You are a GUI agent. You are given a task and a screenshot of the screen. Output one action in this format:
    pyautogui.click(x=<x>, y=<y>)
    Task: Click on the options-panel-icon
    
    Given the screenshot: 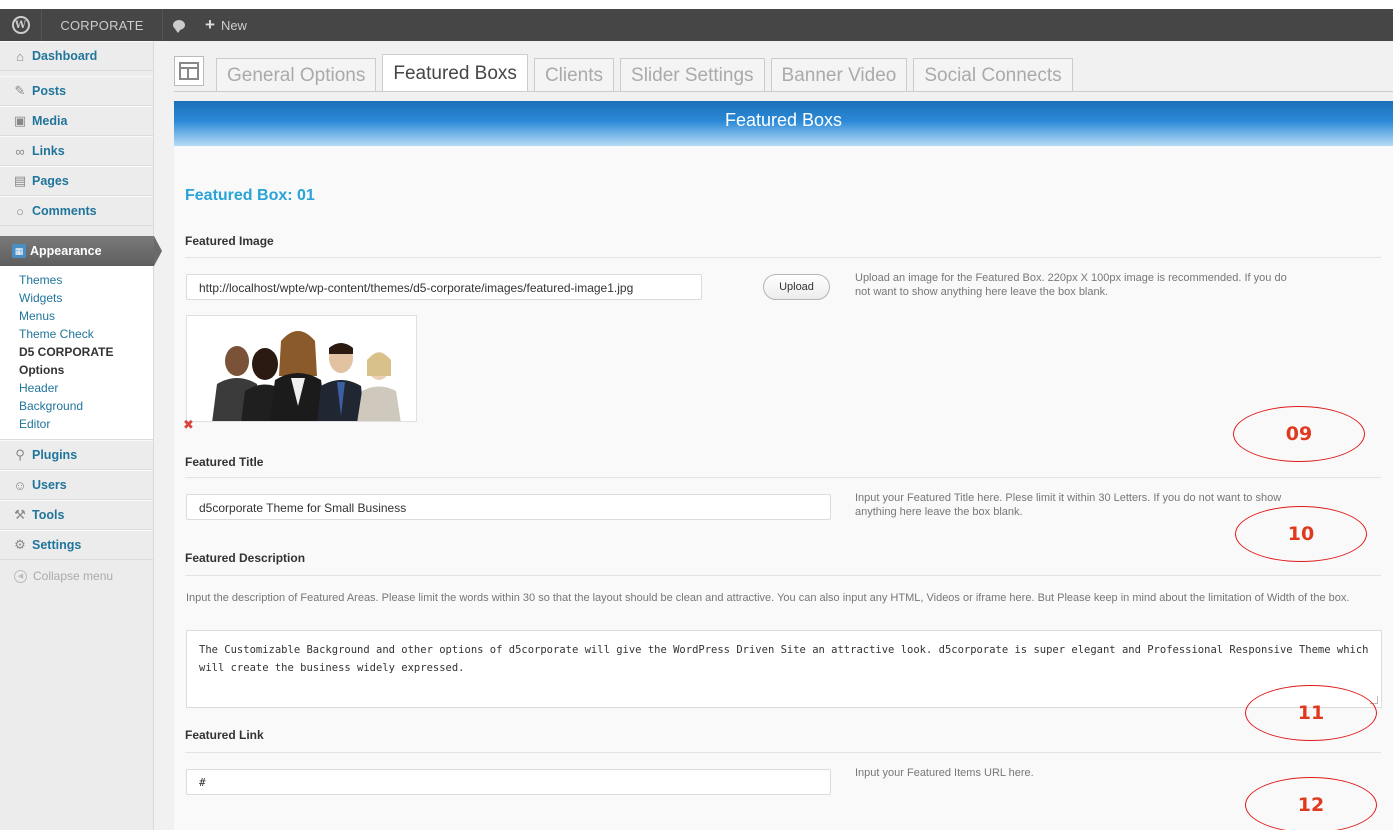 What is the action you would take?
    pyautogui.click(x=189, y=71)
    